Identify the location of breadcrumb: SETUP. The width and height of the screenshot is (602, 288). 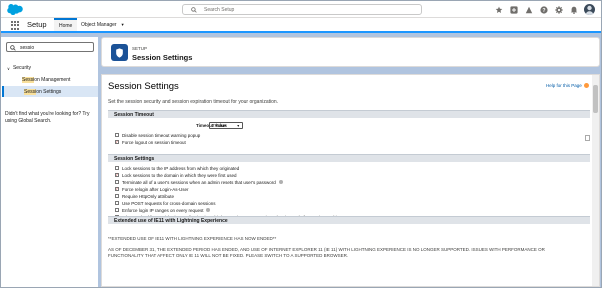
(140, 48).